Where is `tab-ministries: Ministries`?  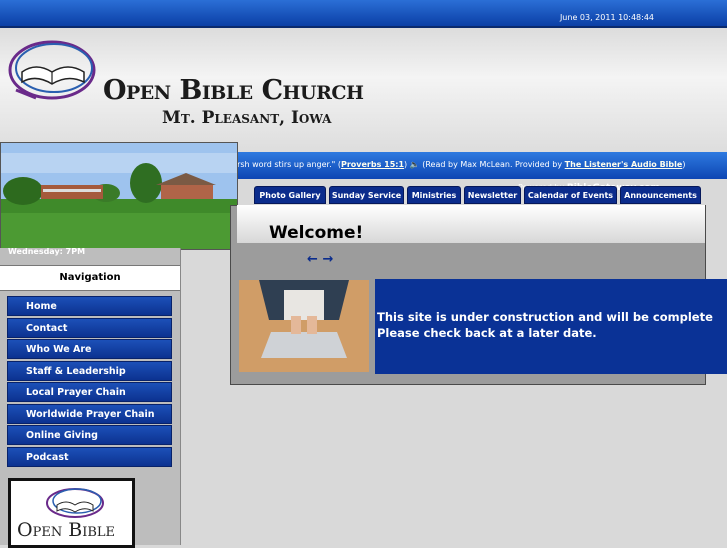
tab-ministries: Ministries is located at coordinates (434, 195).